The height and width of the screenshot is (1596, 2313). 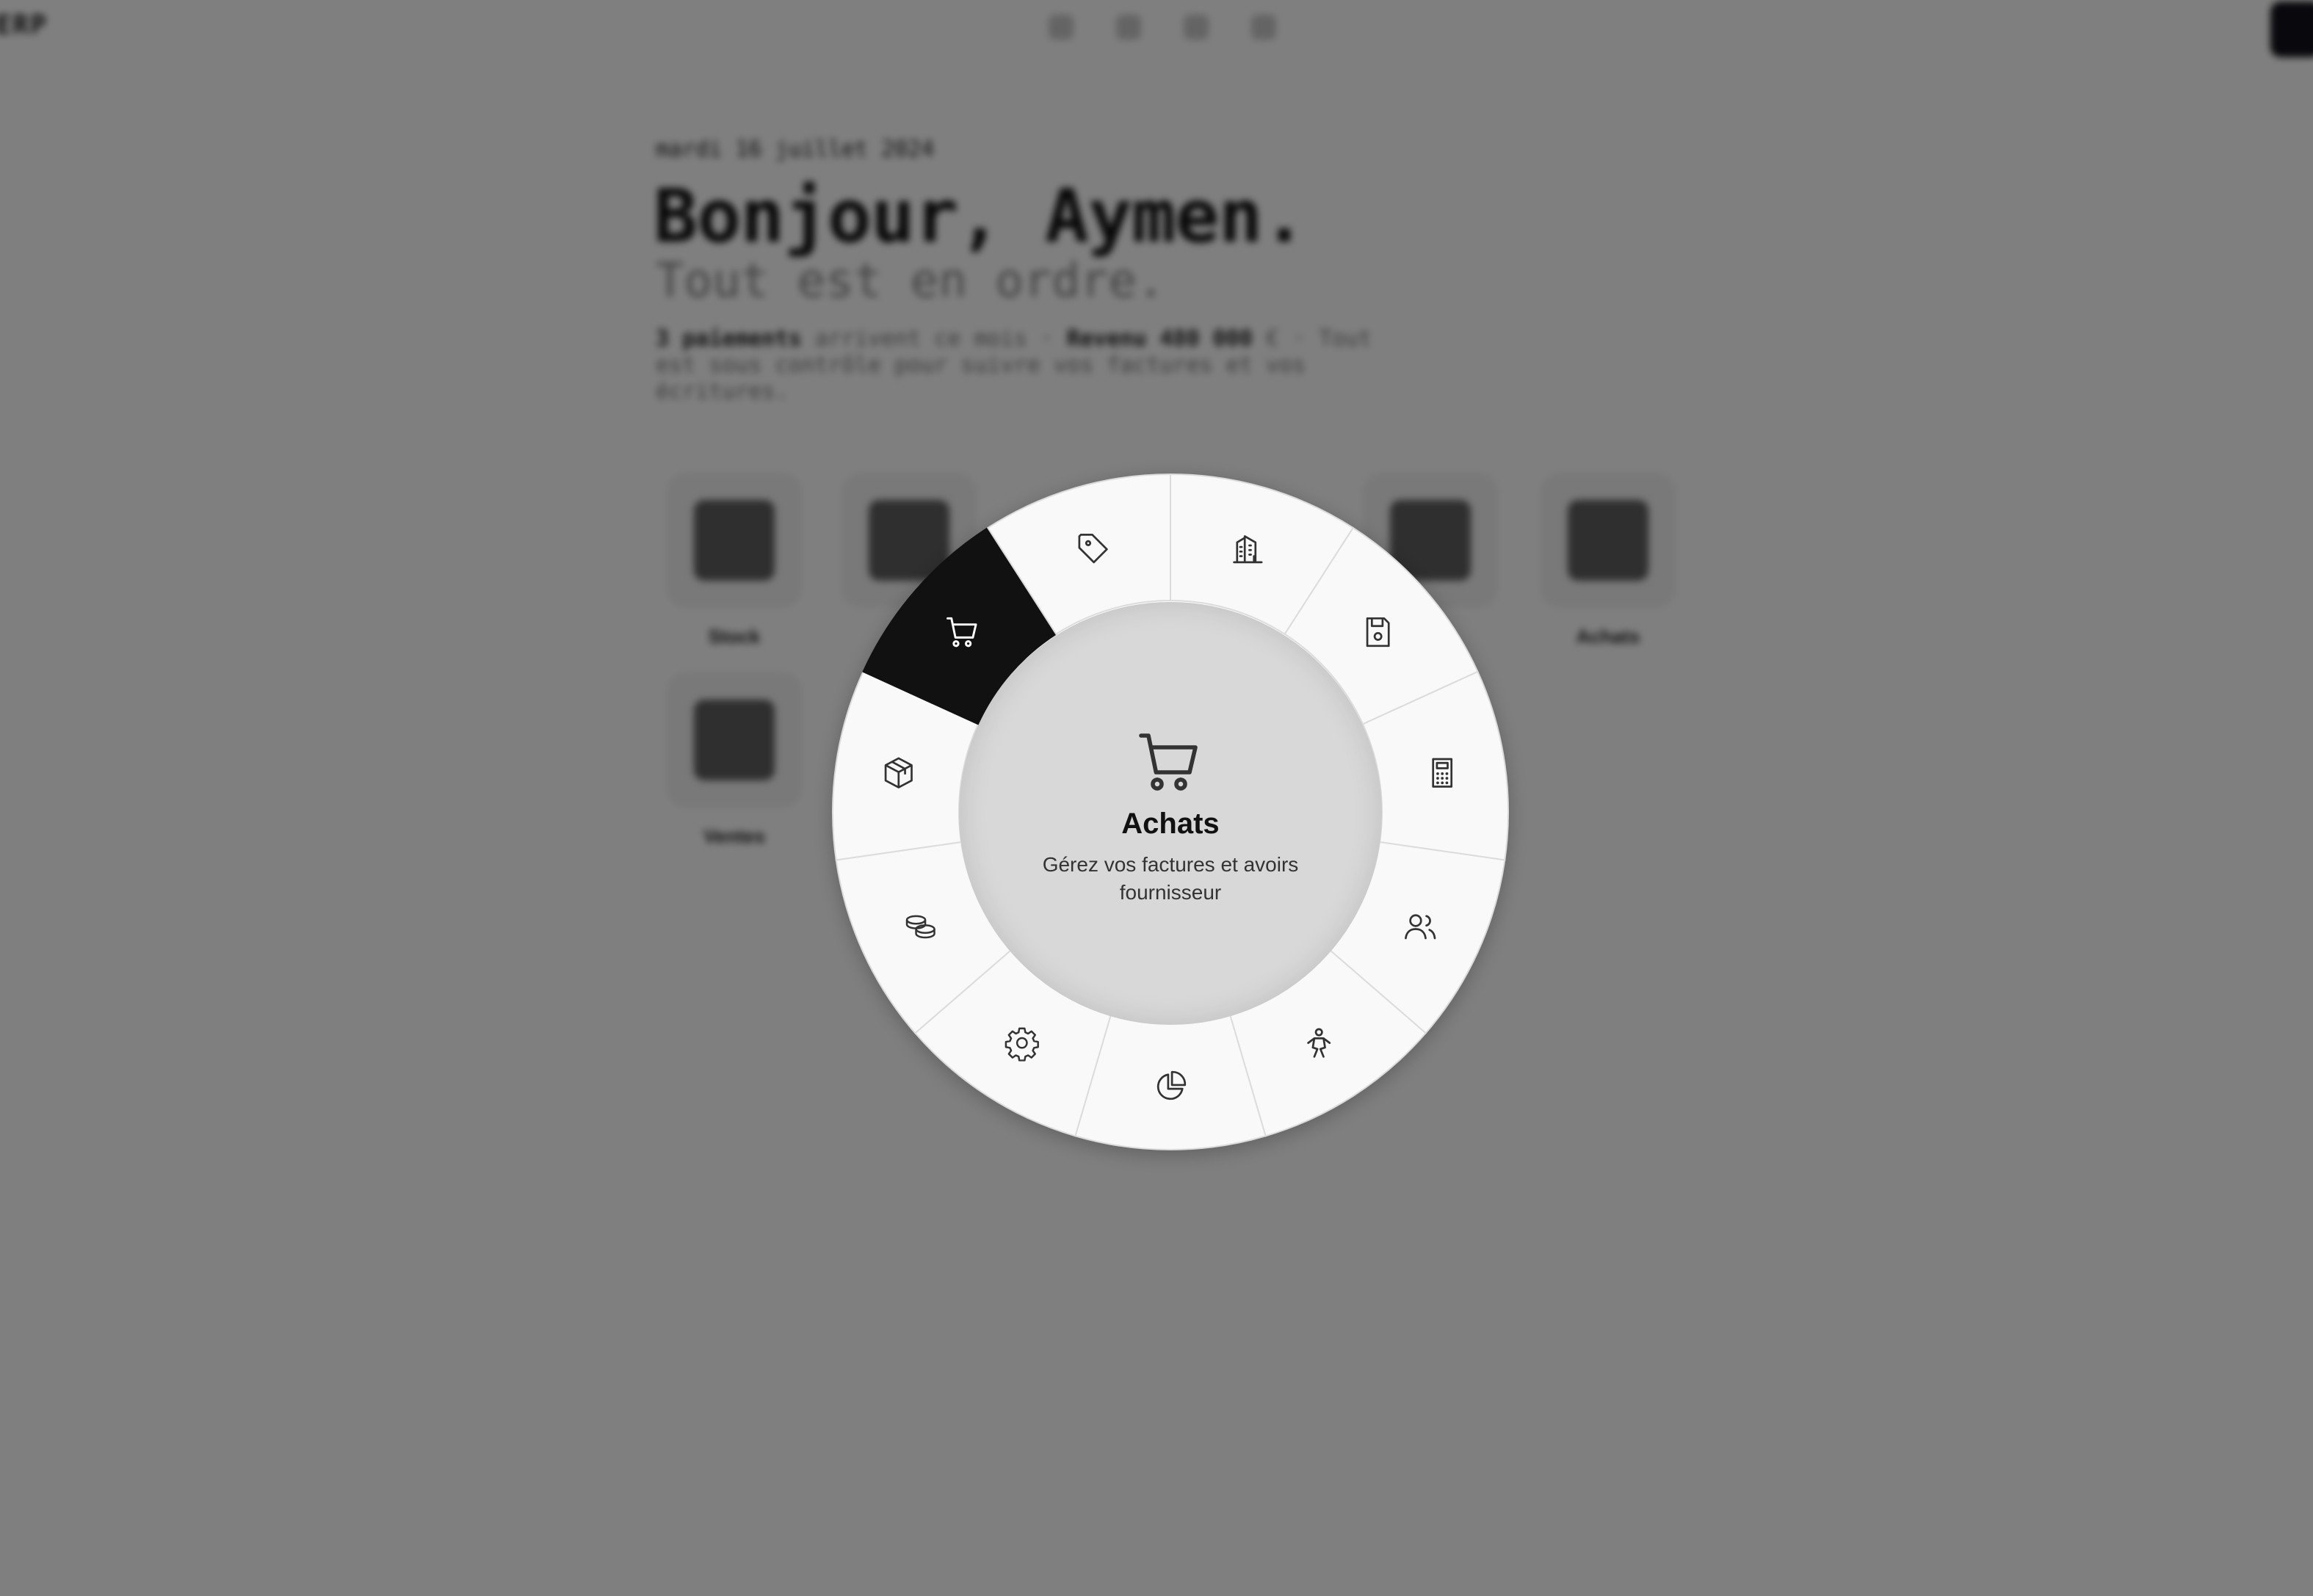 What do you see at coordinates (1170, 878) in the screenshot?
I see `selected-module-description: Gérez vos factures et avoirs fournisseur` at bounding box center [1170, 878].